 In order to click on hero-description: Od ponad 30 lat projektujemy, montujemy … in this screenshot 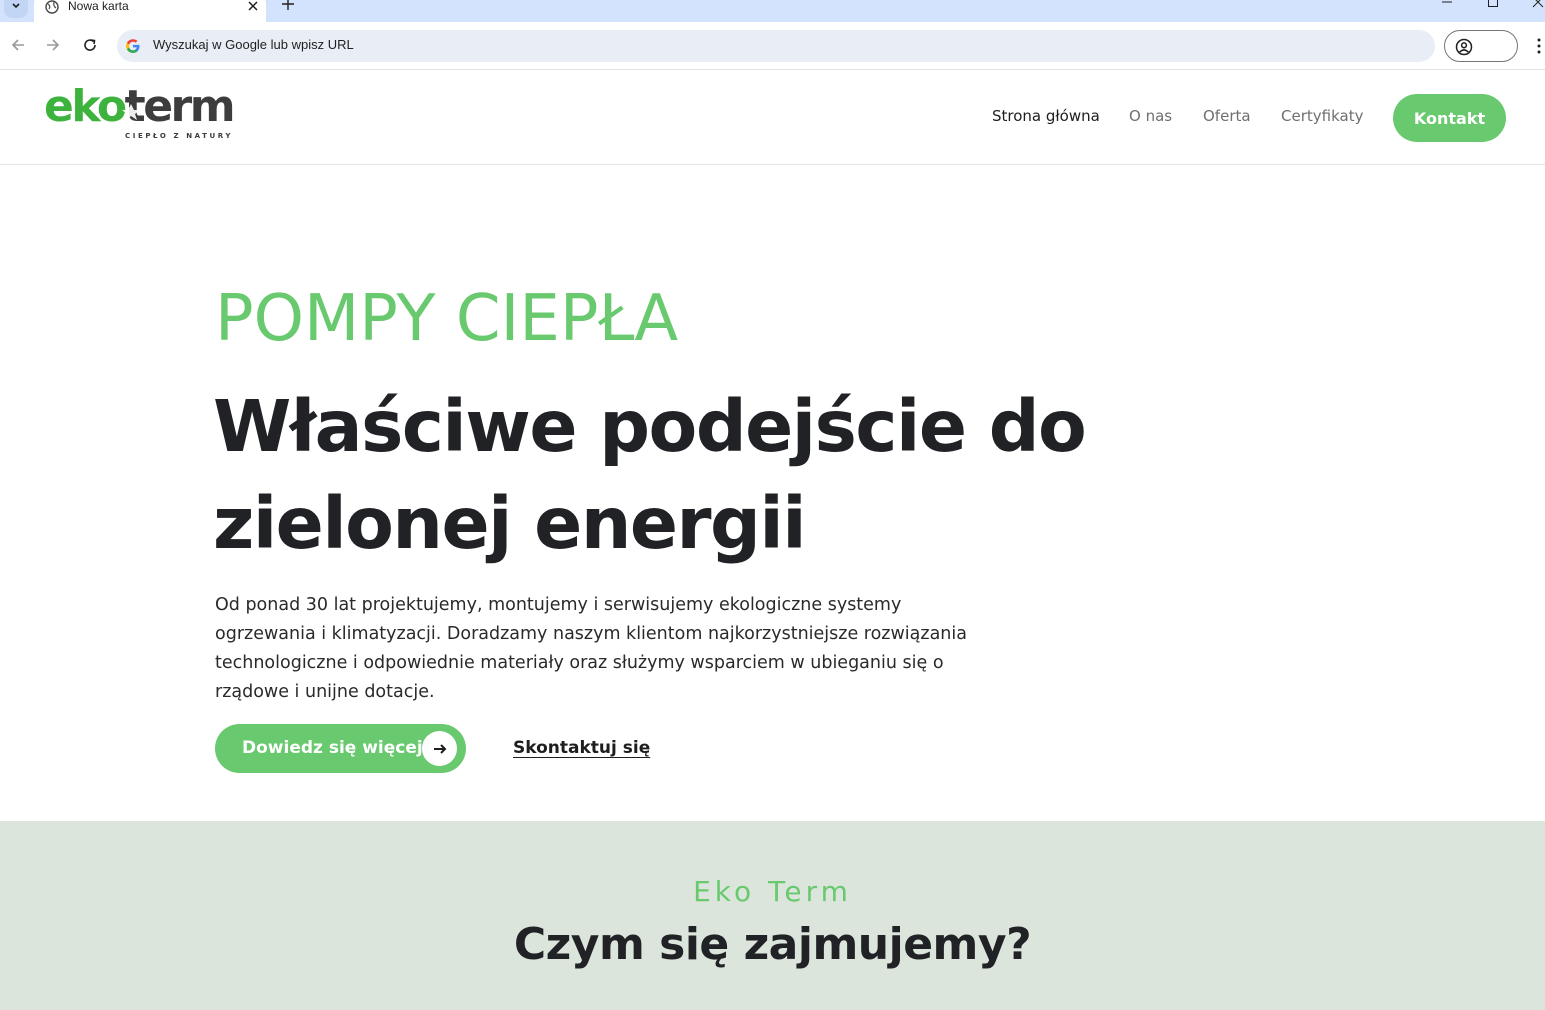, I will do `click(591, 648)`.